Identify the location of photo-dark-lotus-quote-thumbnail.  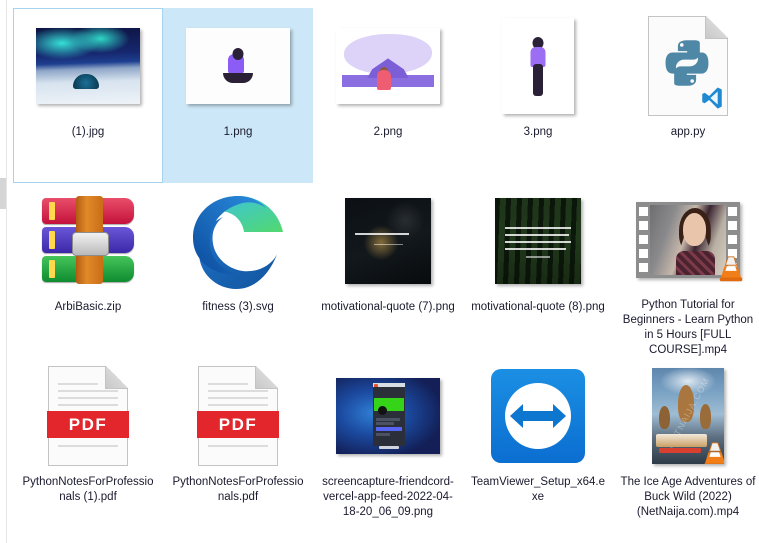
(388, 241).